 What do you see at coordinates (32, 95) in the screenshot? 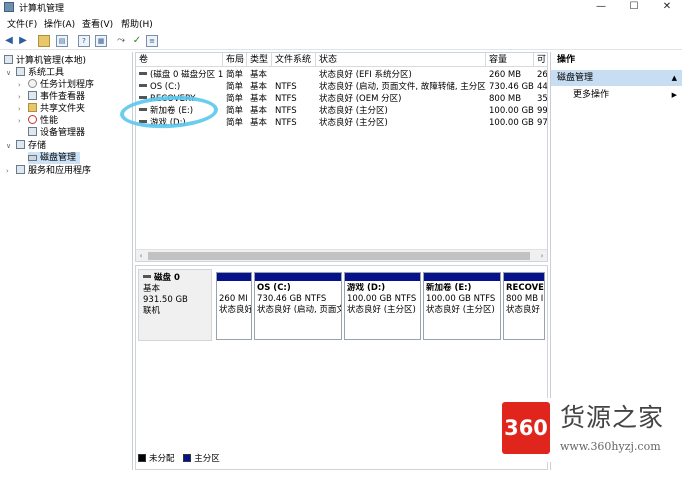
I see `event-viewer-icon` at bounding box center [32, 95].